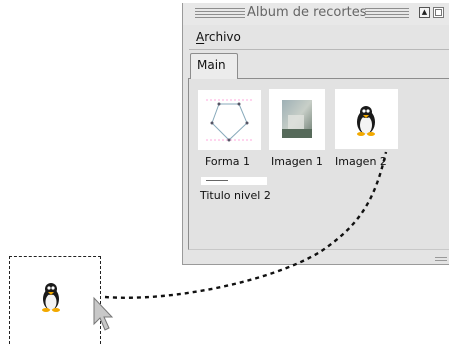 Image resolution: width=449 pixels, height=344 pixels. Describe the element at coordinates (424, 12) in the screenshot. I see `shade-button: ▲` at that location.